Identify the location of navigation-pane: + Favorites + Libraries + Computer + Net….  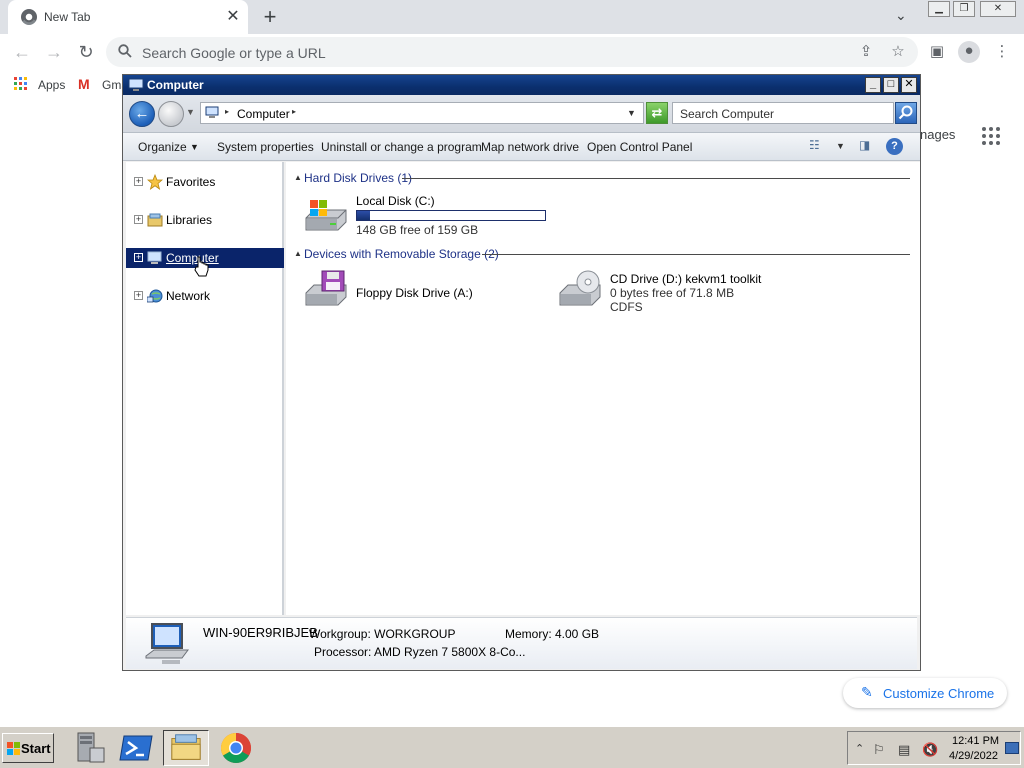
(205, 388).